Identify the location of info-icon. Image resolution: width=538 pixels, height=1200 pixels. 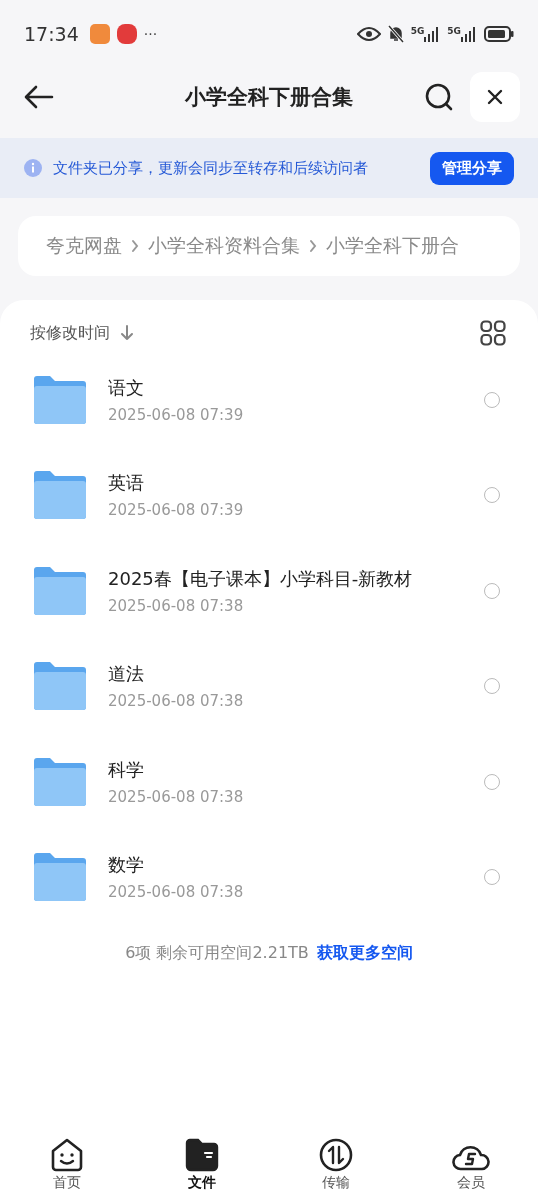
(33, 168).